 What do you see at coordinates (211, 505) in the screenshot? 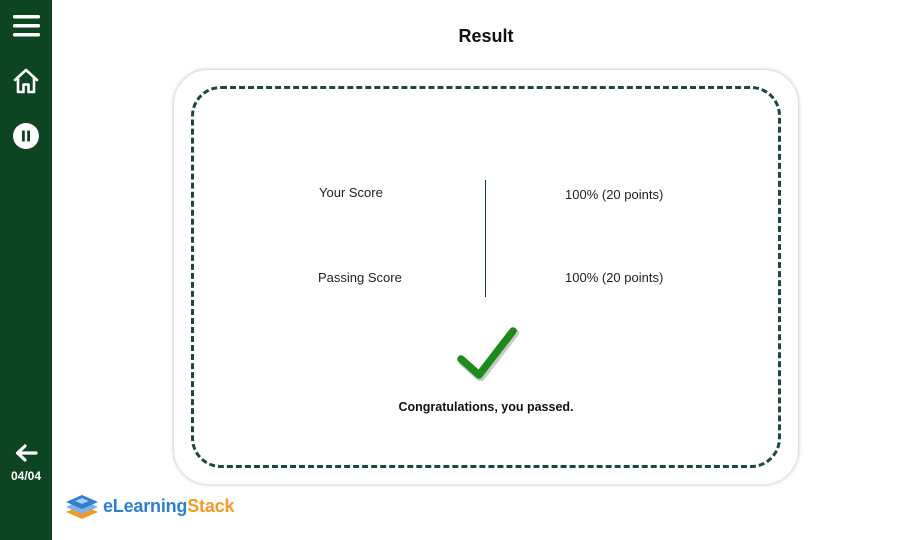
I see `logo-text-stack: Stack` at bounding box center [211, 505].